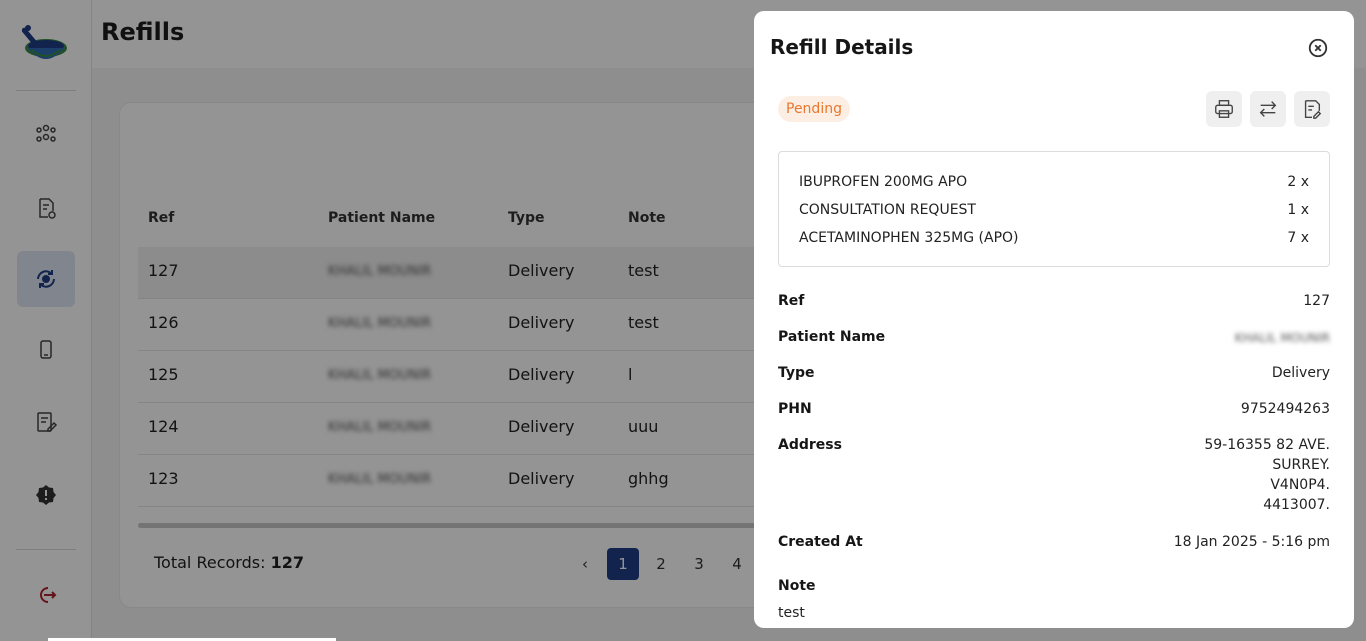  What do you see at coordinates (795, 409) in the screenshot?
I see `phn-label: PHN` at bounding box center [795, 409].